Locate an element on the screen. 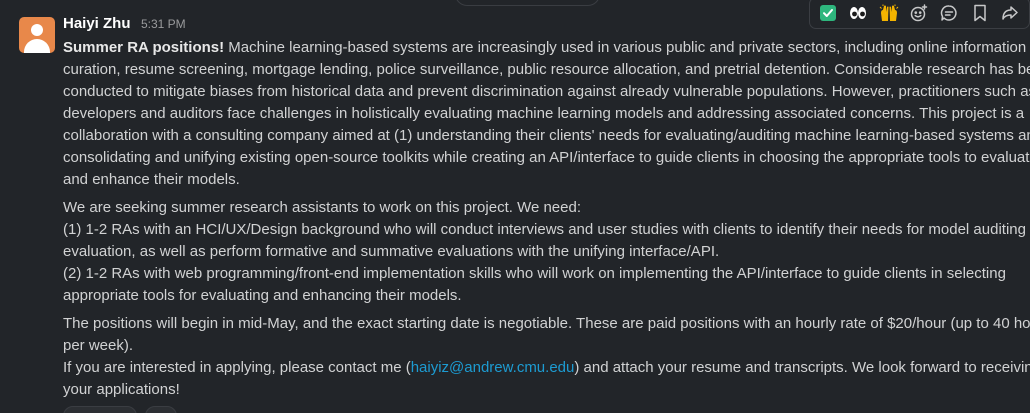 The width and height of the screenshot is (1030, 413). raised-hands-icon is located at coordinates (888, 13).